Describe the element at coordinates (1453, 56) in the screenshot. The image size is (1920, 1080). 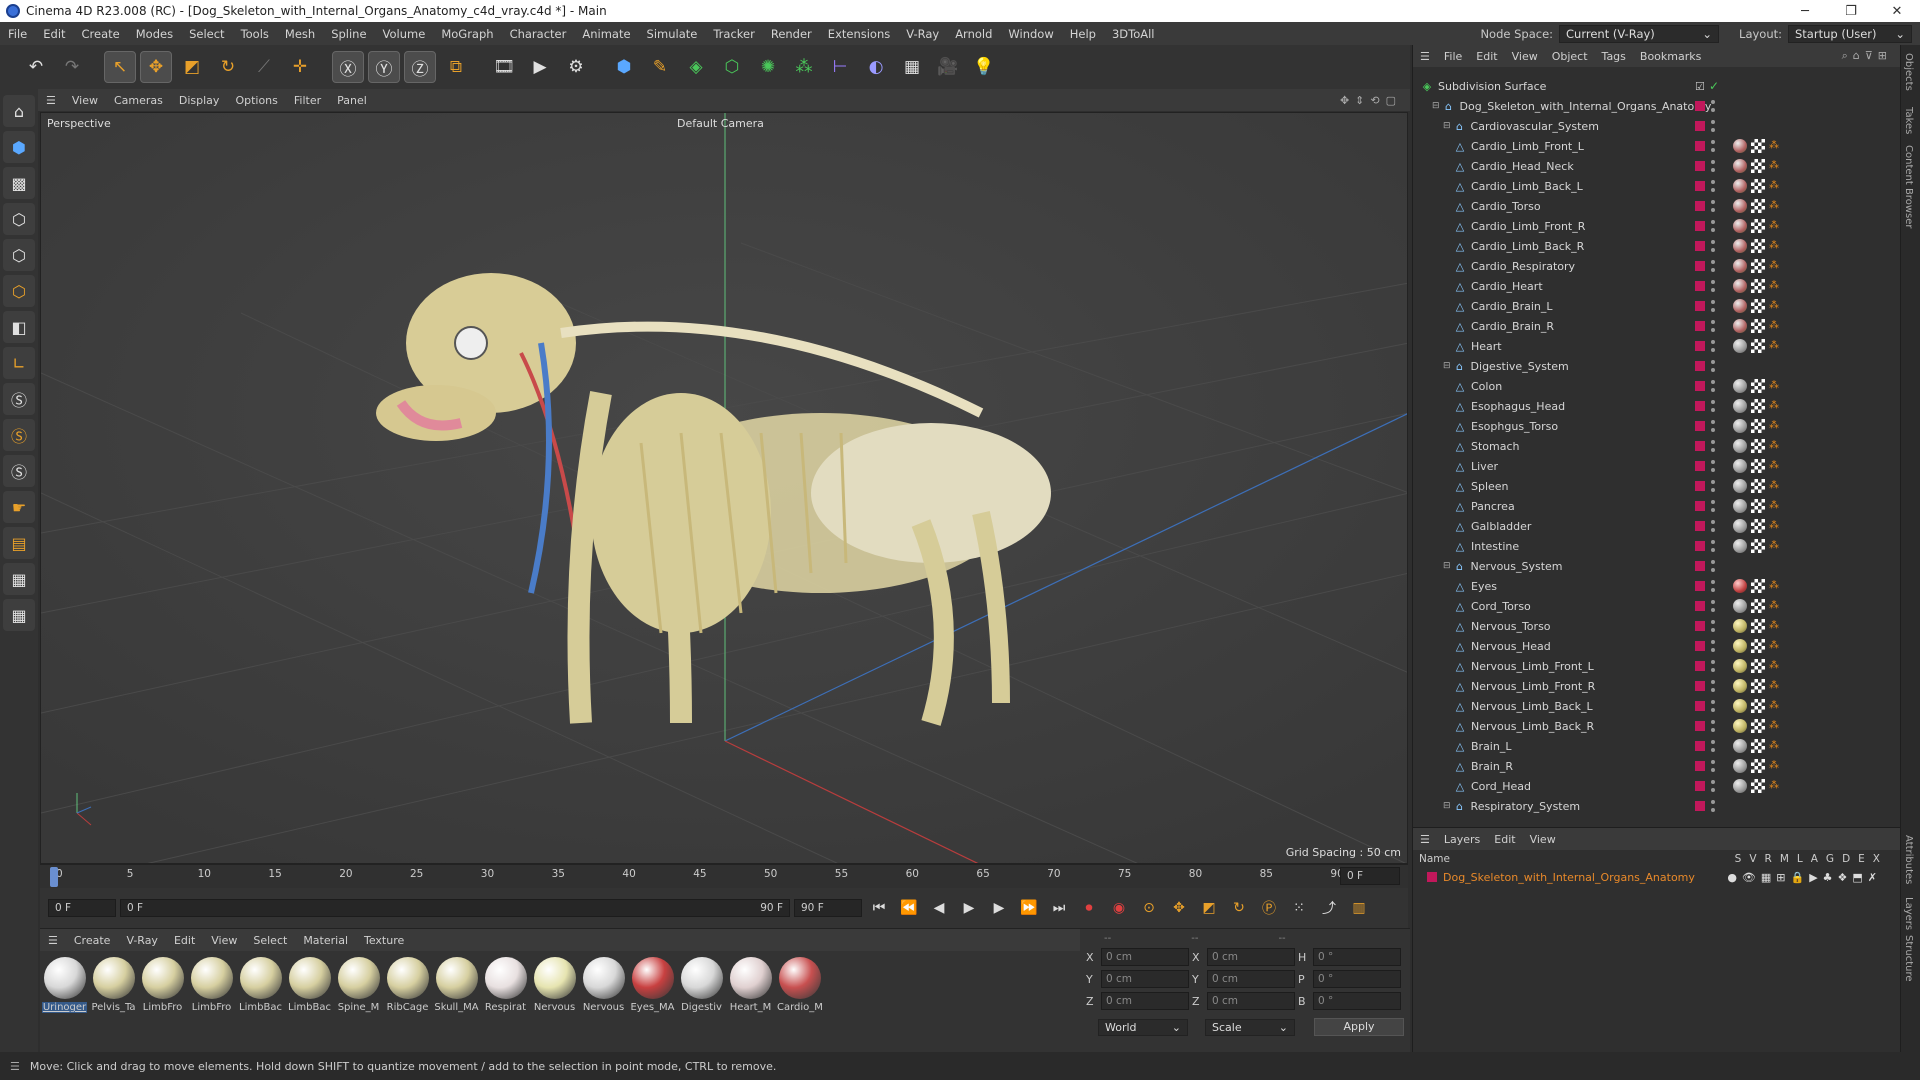
I see `object-menu-file: File` at that location.